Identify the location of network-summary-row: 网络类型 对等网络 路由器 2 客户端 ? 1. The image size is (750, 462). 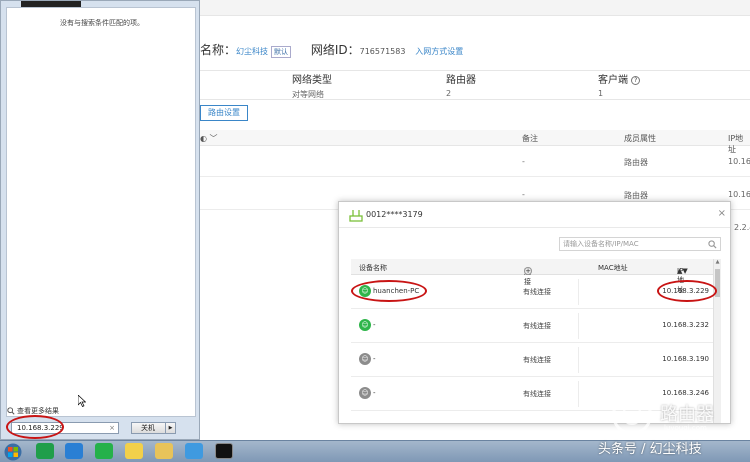
(475, 85).